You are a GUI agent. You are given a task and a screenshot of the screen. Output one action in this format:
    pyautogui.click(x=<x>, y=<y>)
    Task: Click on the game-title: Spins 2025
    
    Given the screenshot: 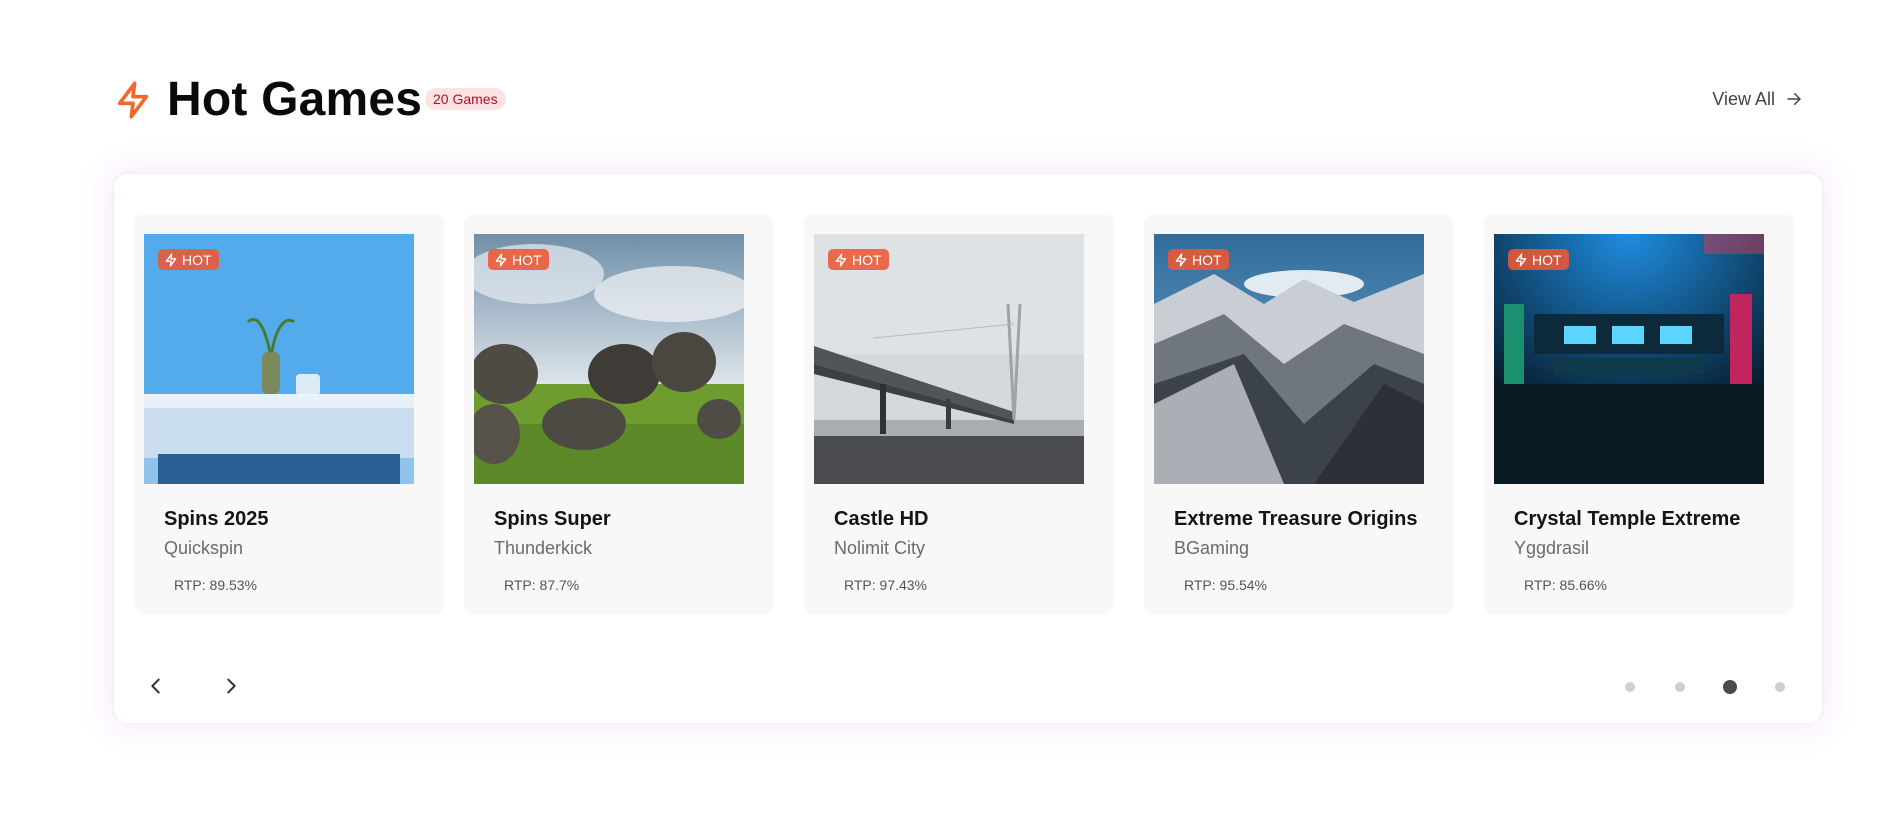 What is the action you would take?
    pyautogui.click(x=216, y=519)
    